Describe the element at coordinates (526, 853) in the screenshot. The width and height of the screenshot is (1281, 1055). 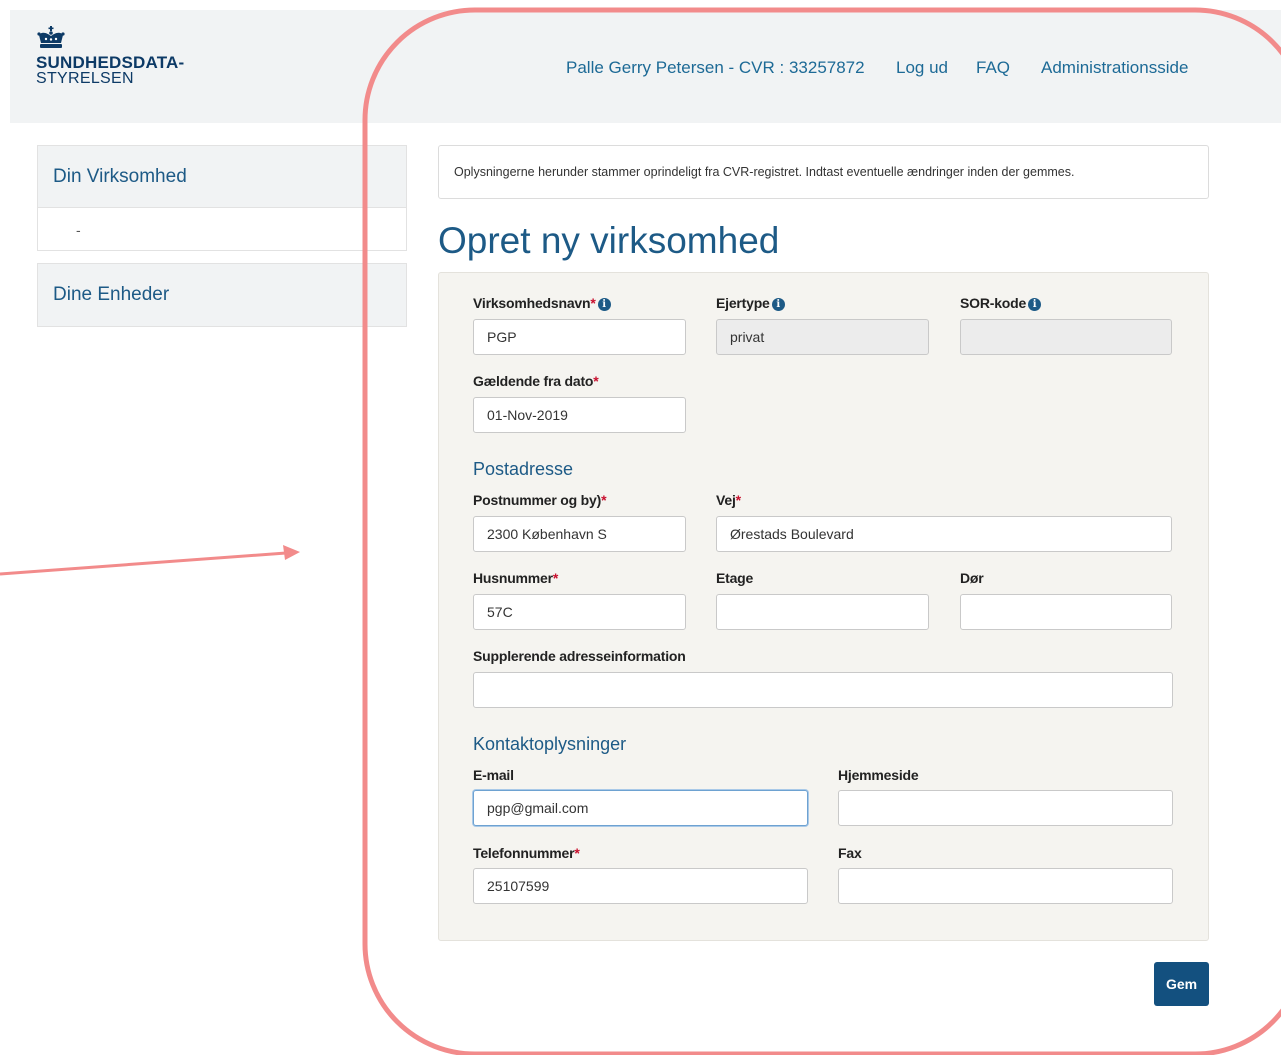
I see `phone-label: Telefonnummer*` at that location.